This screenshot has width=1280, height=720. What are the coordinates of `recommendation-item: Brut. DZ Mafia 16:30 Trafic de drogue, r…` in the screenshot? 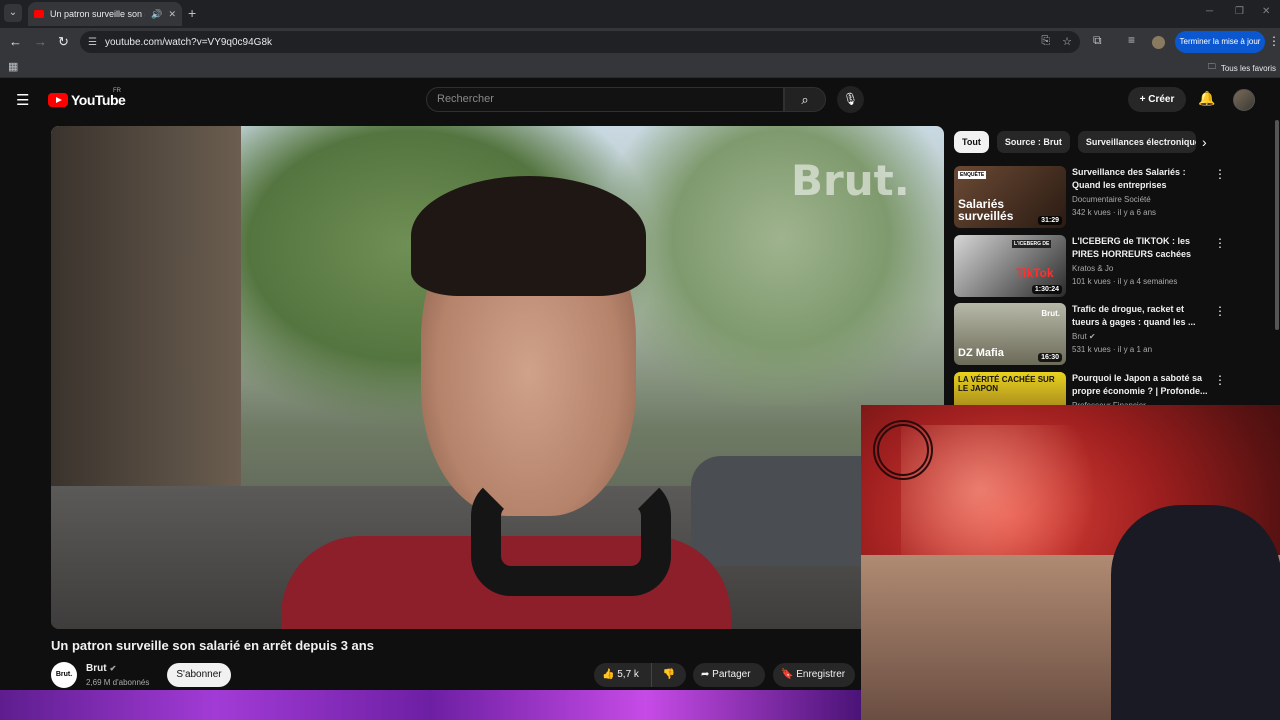 It's located at (1104, 335).